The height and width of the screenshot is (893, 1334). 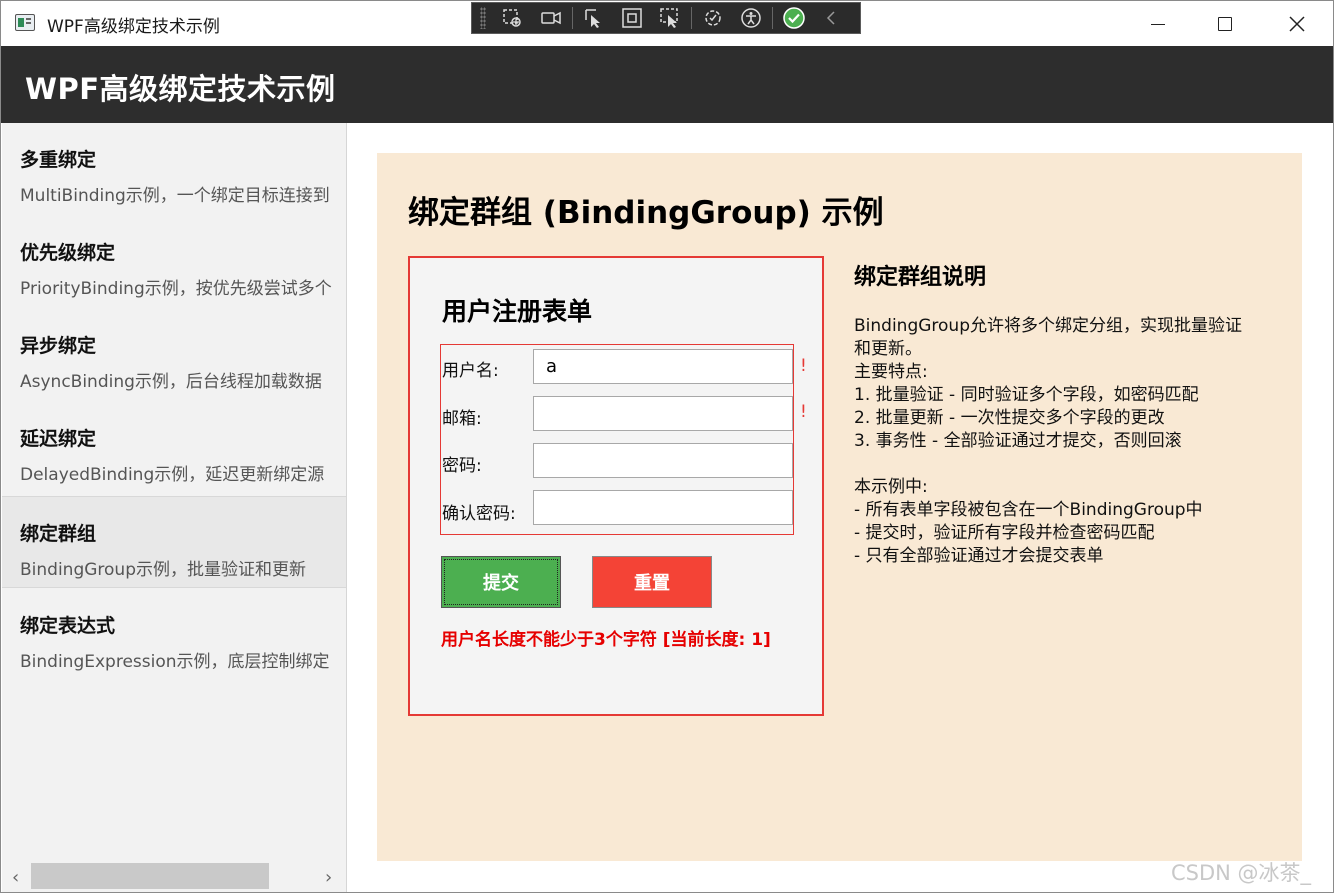 What do you see at coordinates (891, 372) in the screenshot?
I see `description-line: 主要特点:` at bounding box center [891, 372].